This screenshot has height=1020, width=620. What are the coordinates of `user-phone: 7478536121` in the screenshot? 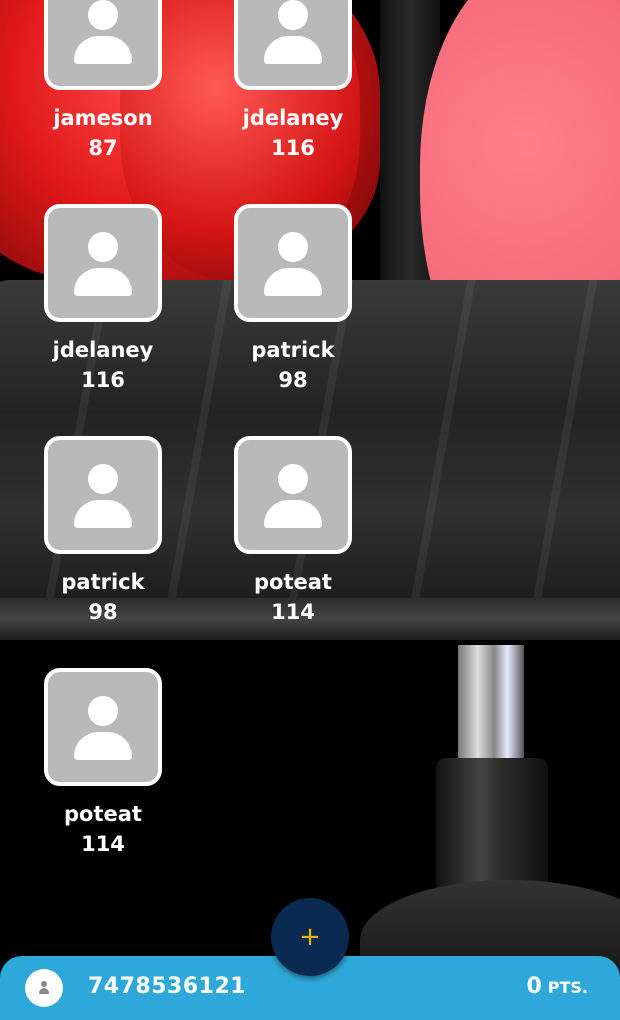 It's located at (167, 986).